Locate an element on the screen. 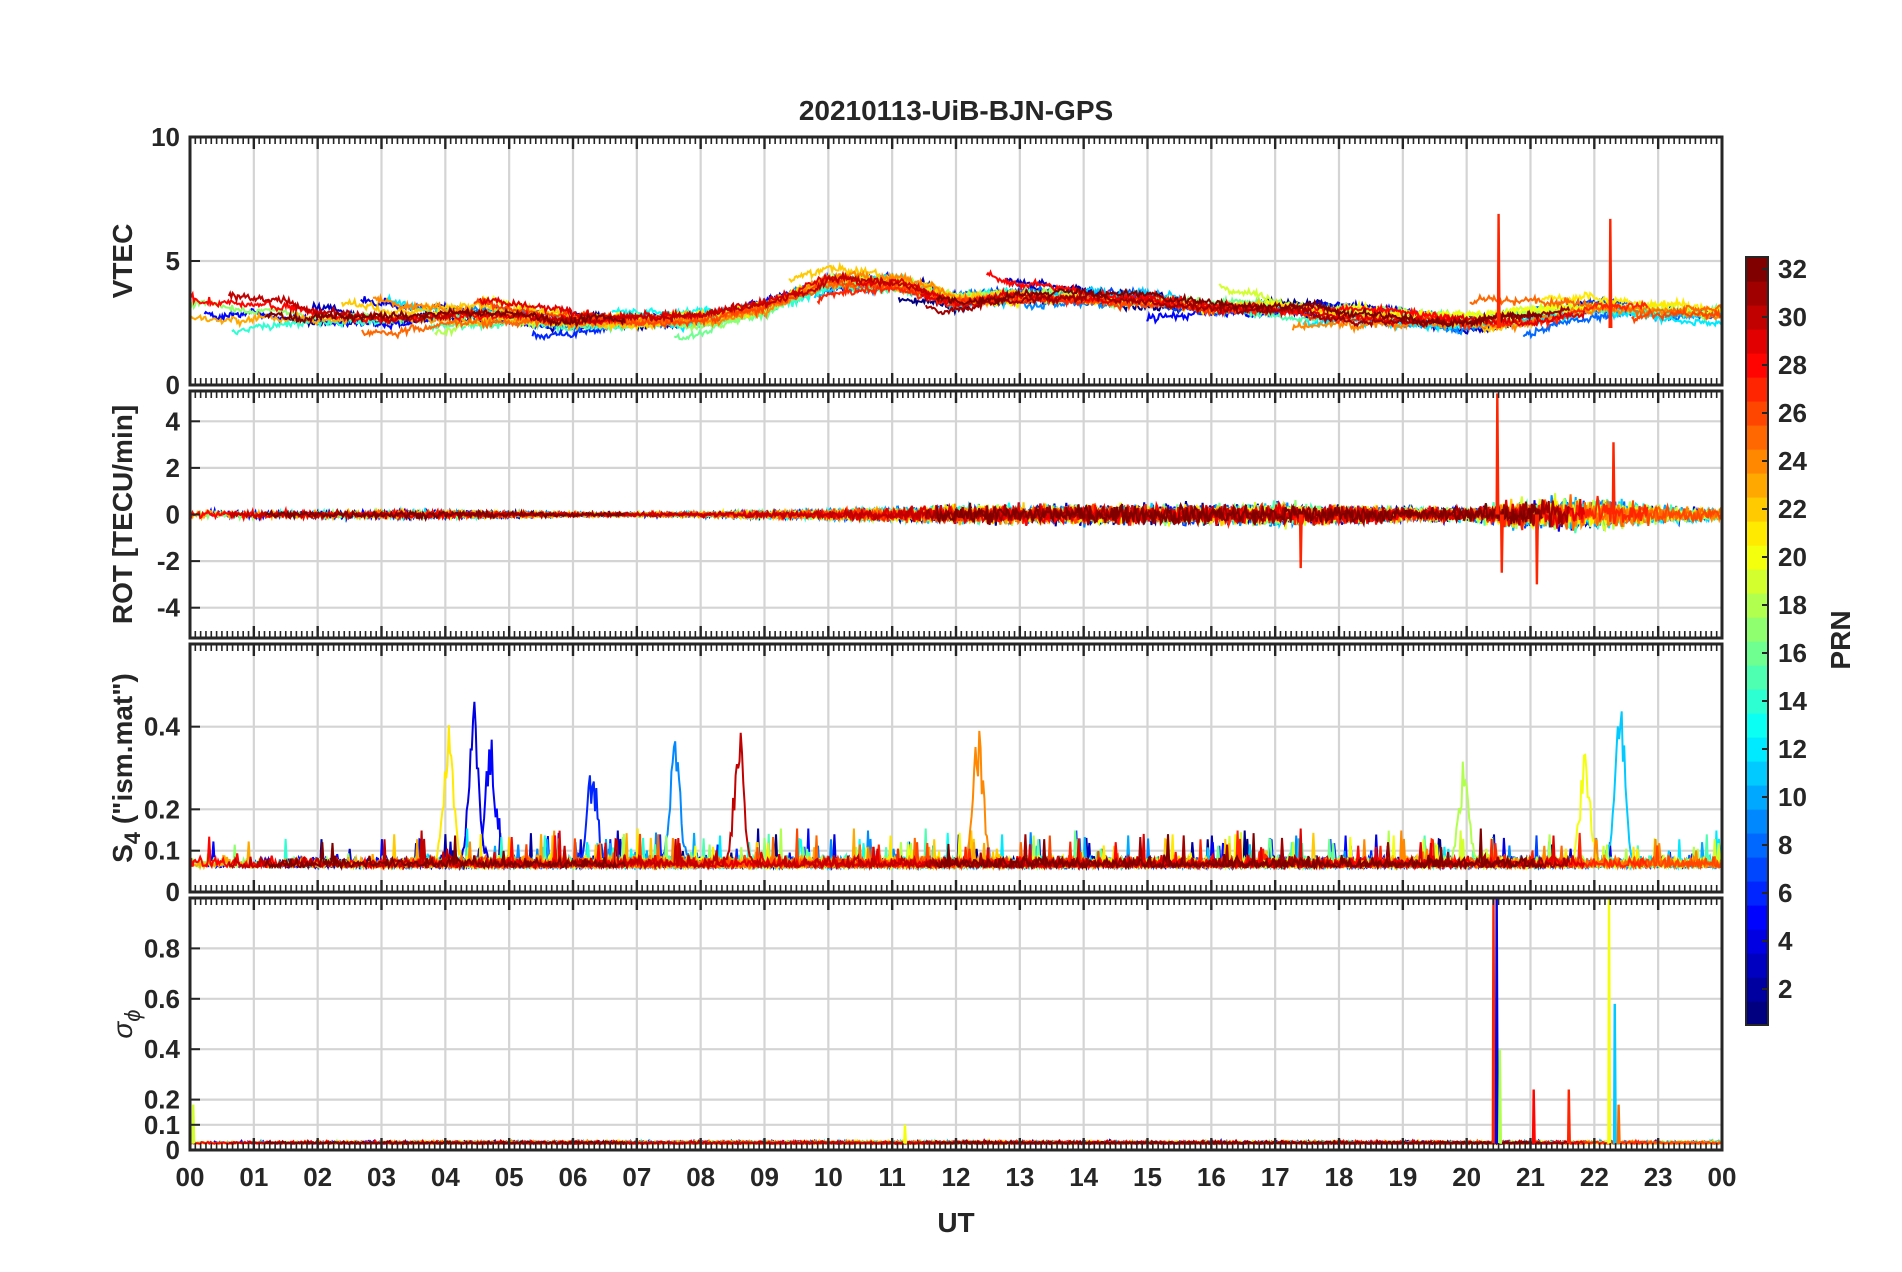  x-tick-label: 14 is located at coordinates (1083, 1177).